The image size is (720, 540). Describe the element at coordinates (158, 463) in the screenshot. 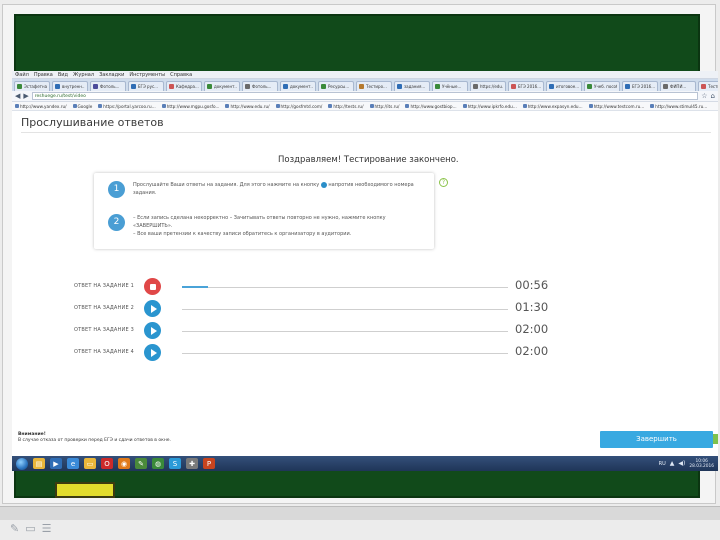

I see `chrome-icon: ◍` at that location.